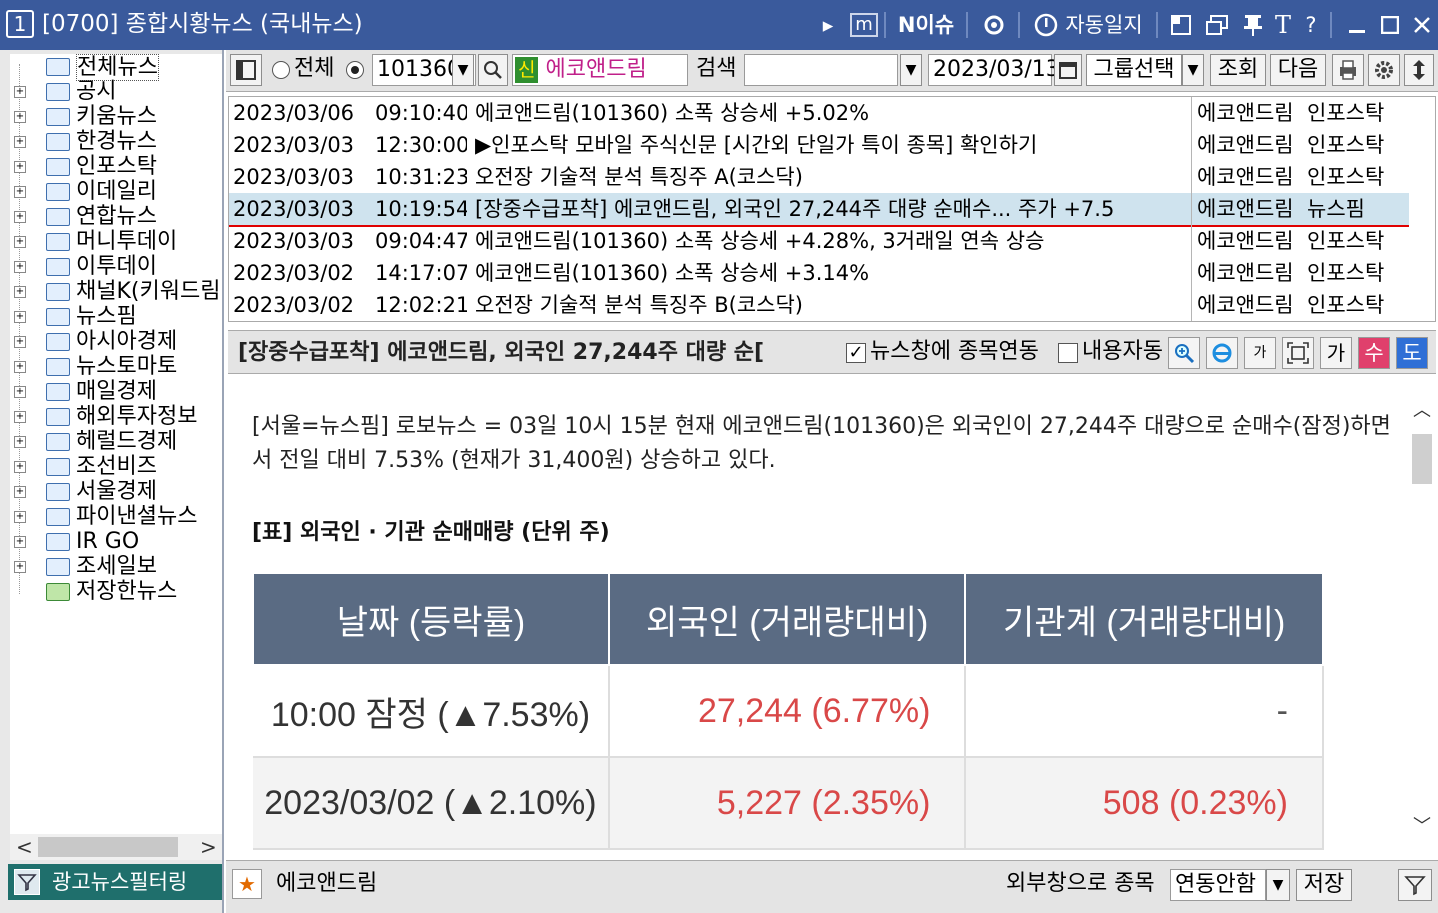  What do you see at coordinates (116, 516) in the screenshot?
I see `tree-item: + 파이낸셜뉴스` at bounding box center [116, 516].